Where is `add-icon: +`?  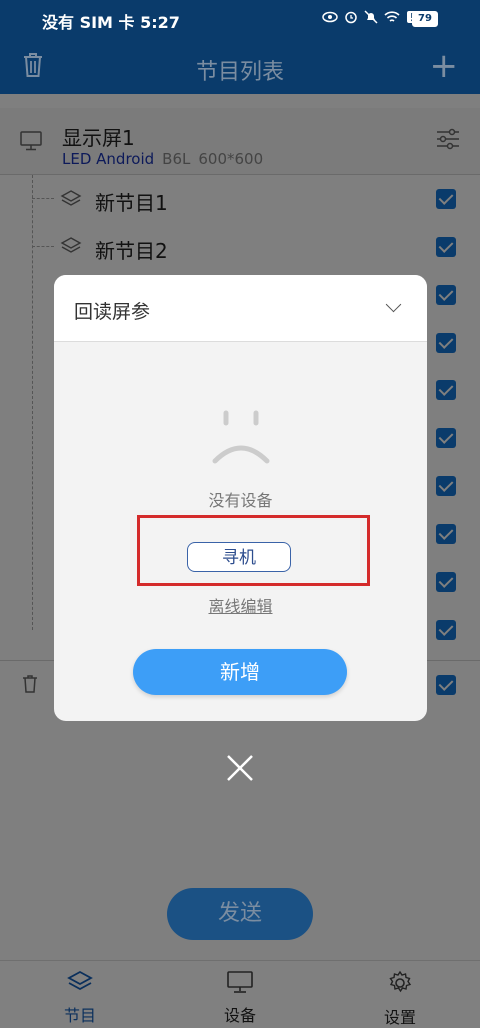
add-icon: + is located at coordinates (444, 66).